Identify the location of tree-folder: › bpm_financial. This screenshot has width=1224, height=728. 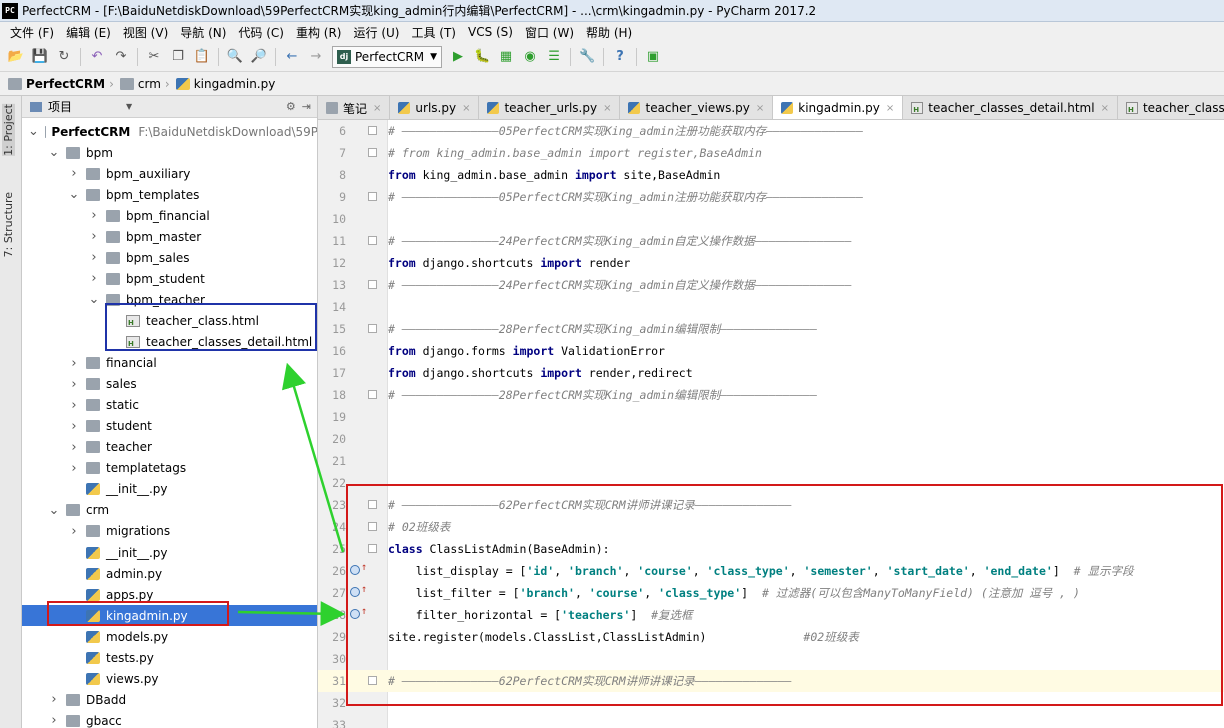
(169, 215).